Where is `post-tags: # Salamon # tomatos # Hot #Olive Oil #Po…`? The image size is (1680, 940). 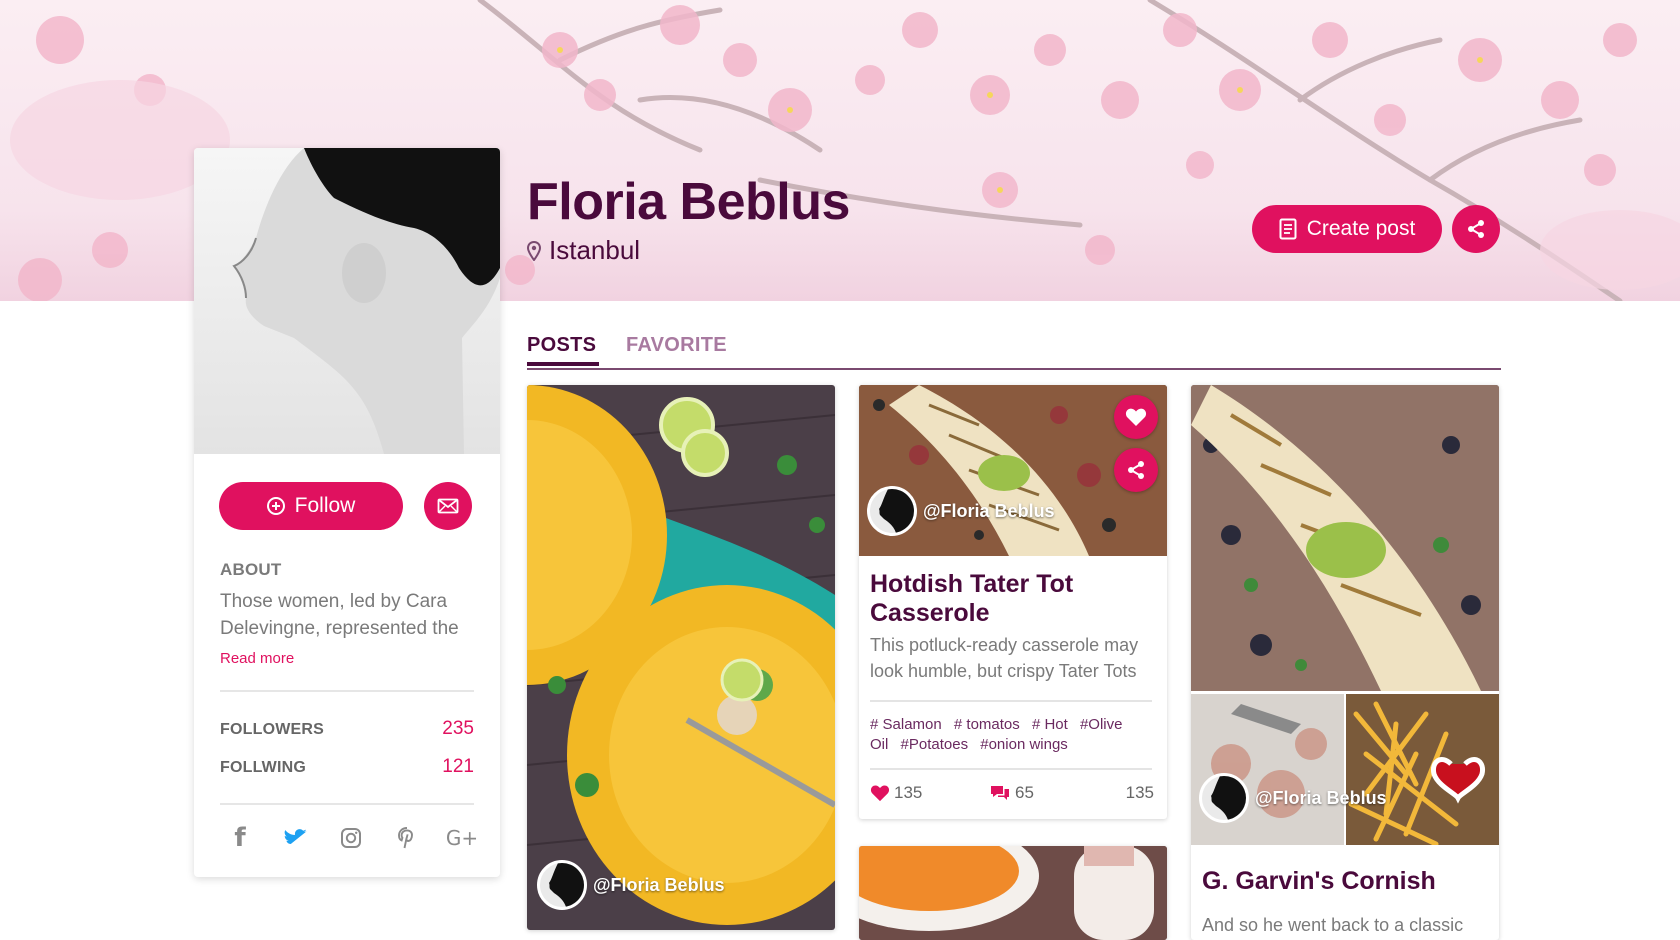 post-tags: # Salamon # tomatos # Hot #Olive Oil #Po… is located at coordinates (1011, 735).